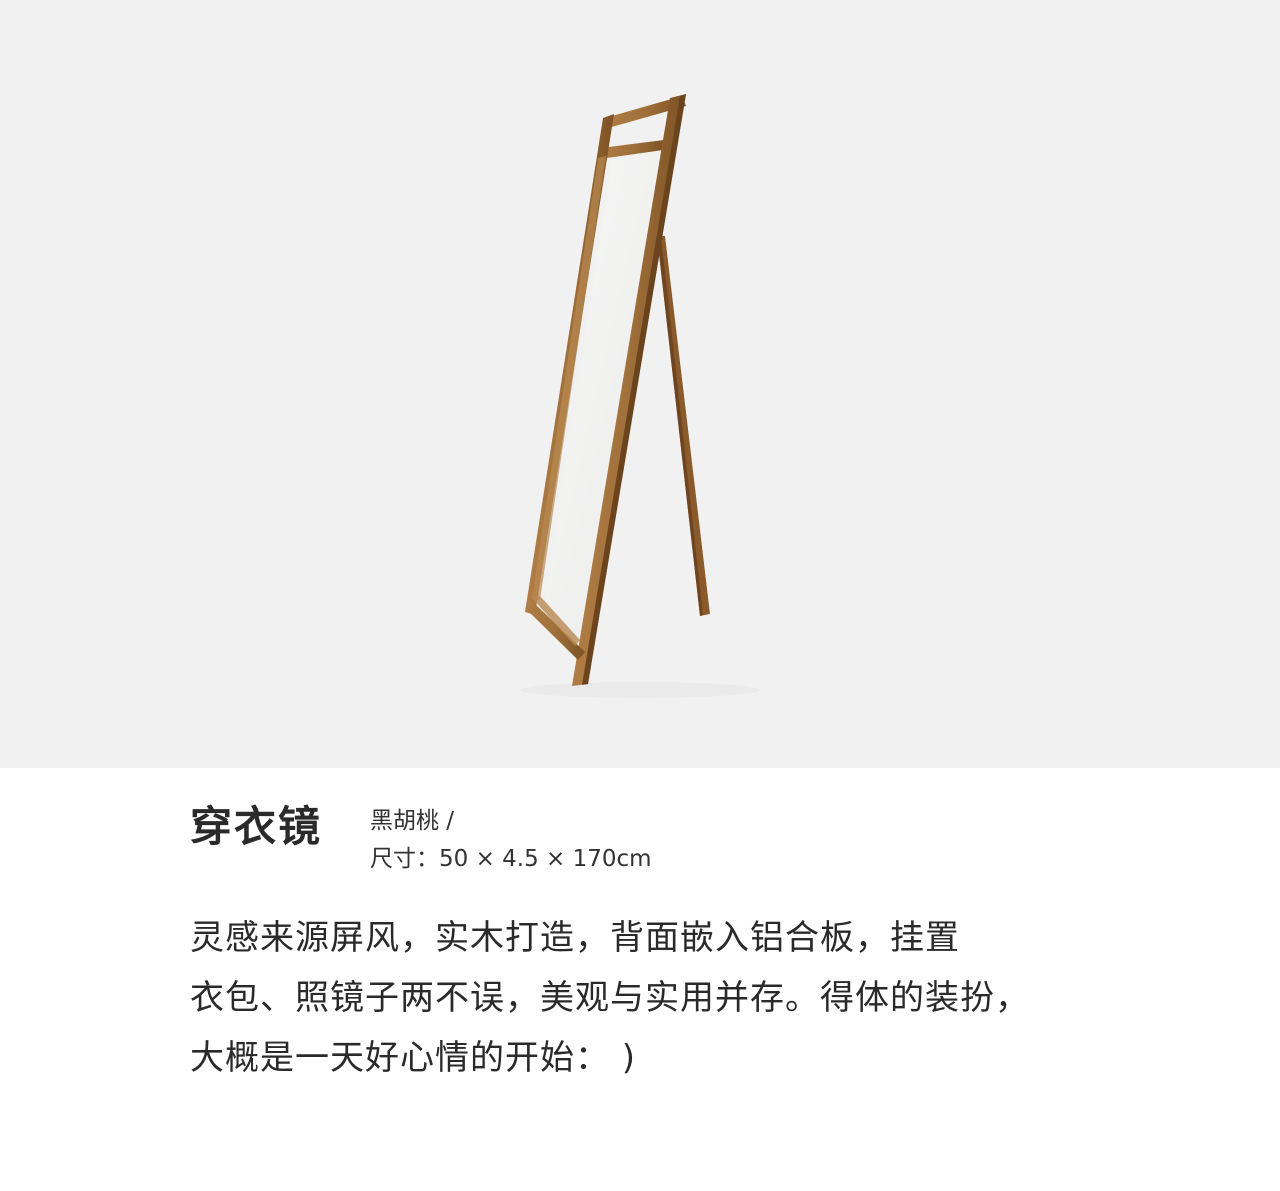 This screenshot has height=1191, width=1280. I want to click on size-label: 尺寸：50 × 4.5 × 170cm, so click(511, 859).